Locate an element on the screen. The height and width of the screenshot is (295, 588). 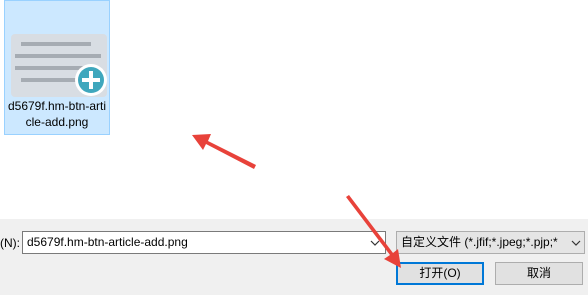
file-type-select: 自定义文件 (*.jfif;*.jpeg;*.pjp;* is located at coordinates (490, 242).